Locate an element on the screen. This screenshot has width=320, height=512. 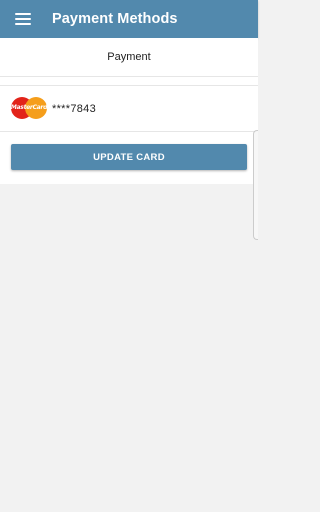
mastercard-logo-text: MasterCard is located at coordinates (29, 107).